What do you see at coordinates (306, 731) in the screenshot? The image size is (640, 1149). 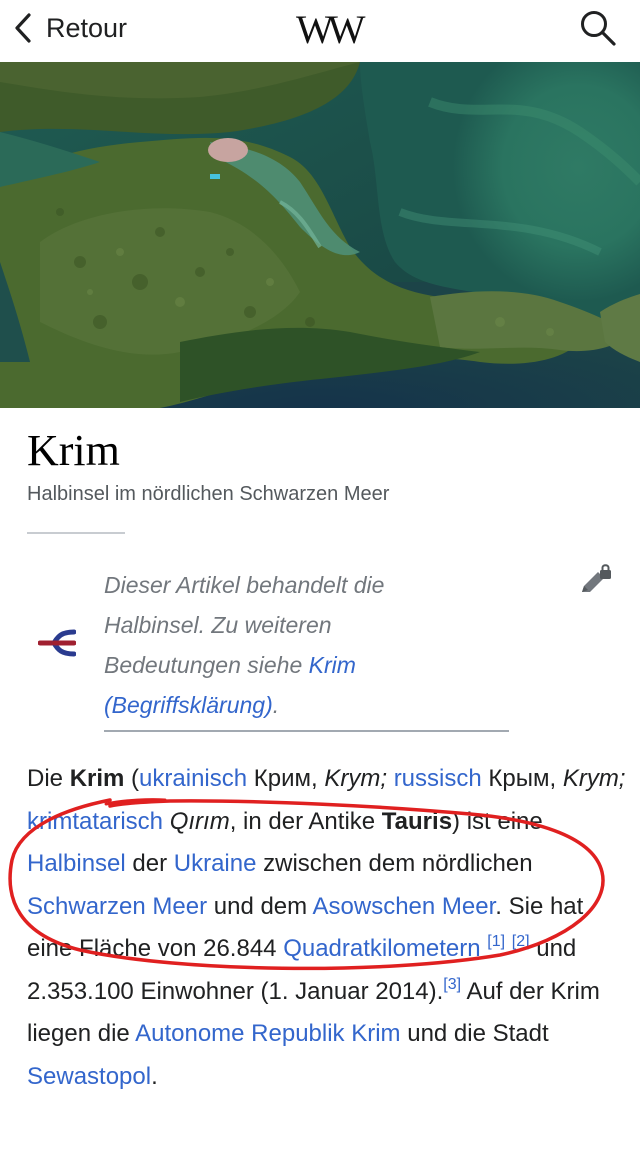 I see `hatnote-divider` at bounding box center [306, 731].